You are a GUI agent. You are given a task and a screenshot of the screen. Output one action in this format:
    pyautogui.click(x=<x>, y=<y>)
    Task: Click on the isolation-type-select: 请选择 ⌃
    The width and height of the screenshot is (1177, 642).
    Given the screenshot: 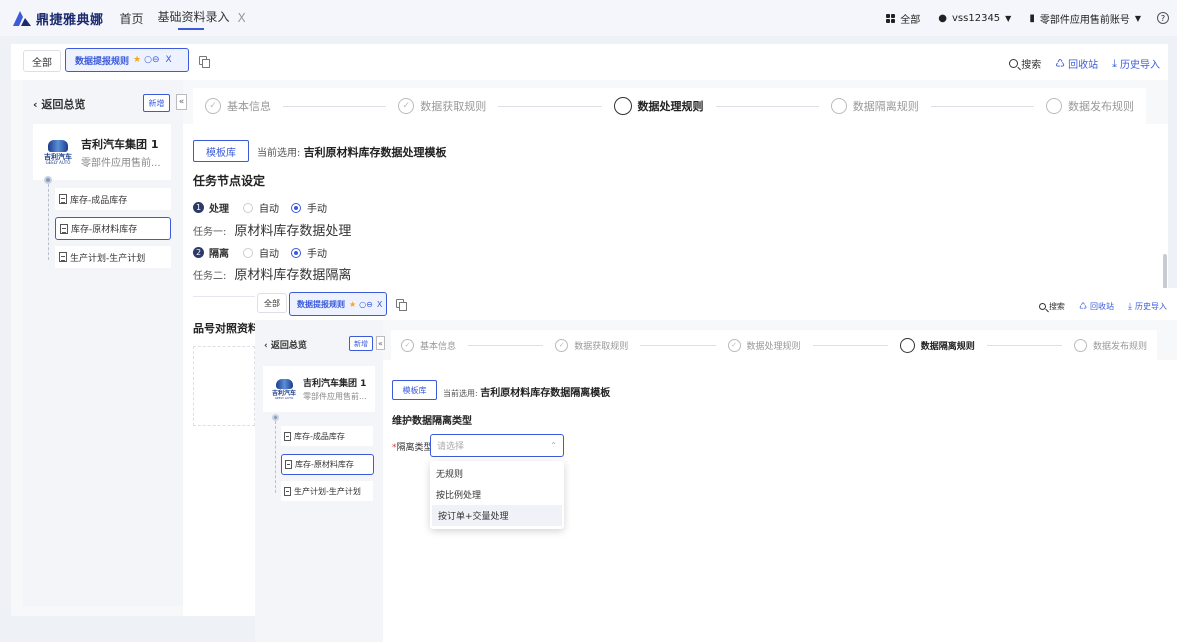 What is the action you would take?
    pyautogui.click(x=497, y=445)
    